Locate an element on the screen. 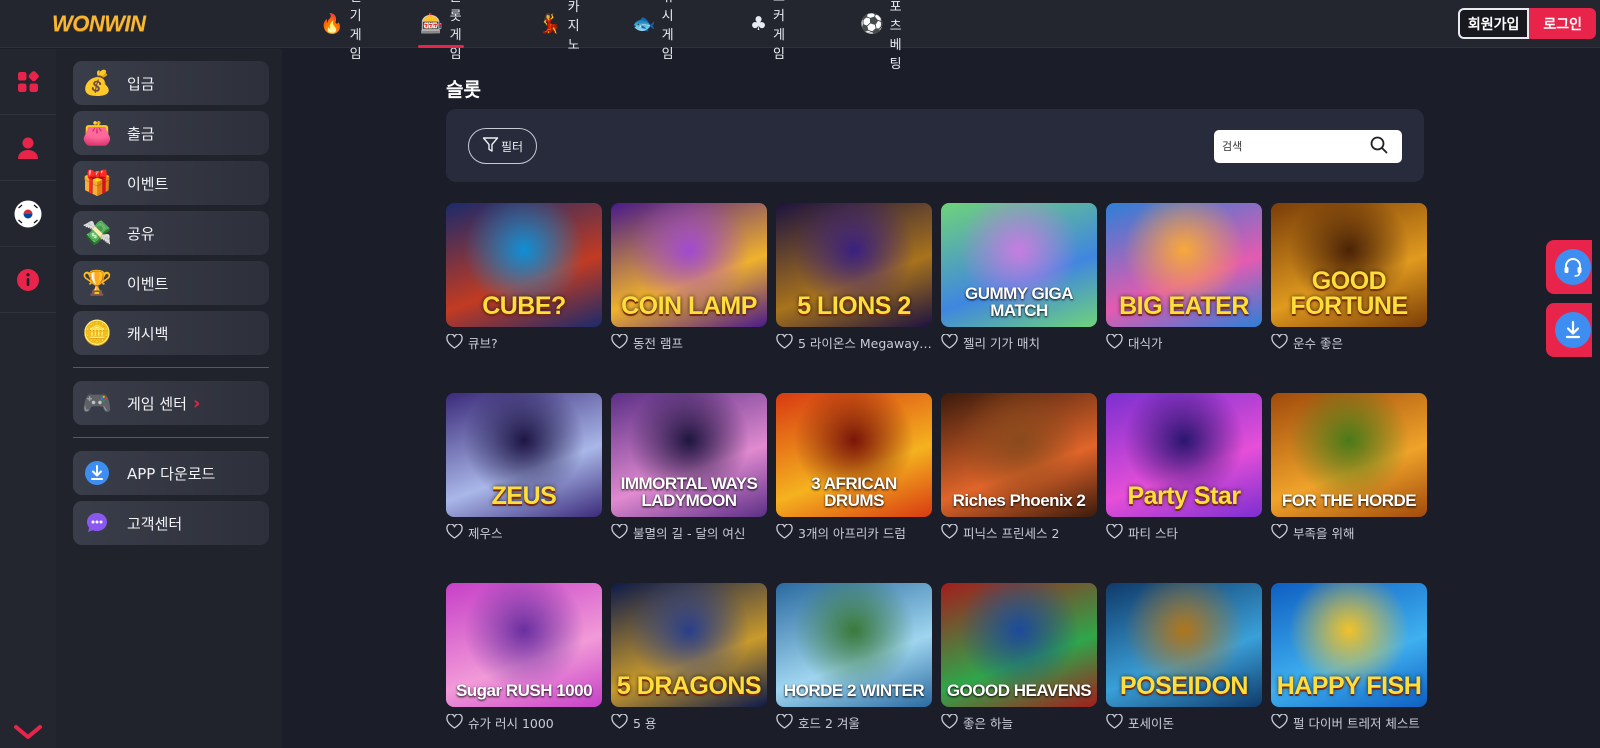 The height and width of the screenshot is (748, 1600). game-name: 5 라이온스 Megaways 2 is located at coordinates (865, 343).